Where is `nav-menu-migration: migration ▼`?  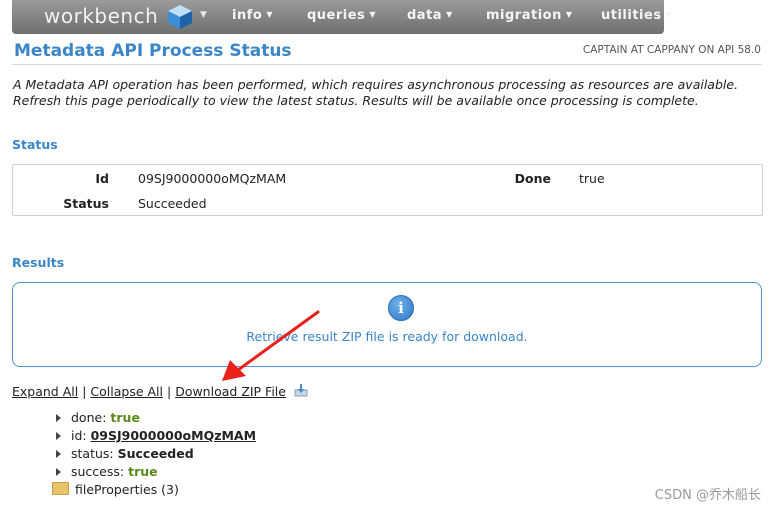
nav-menu-migration: migration ▼ is located at coordinates (529, 15).